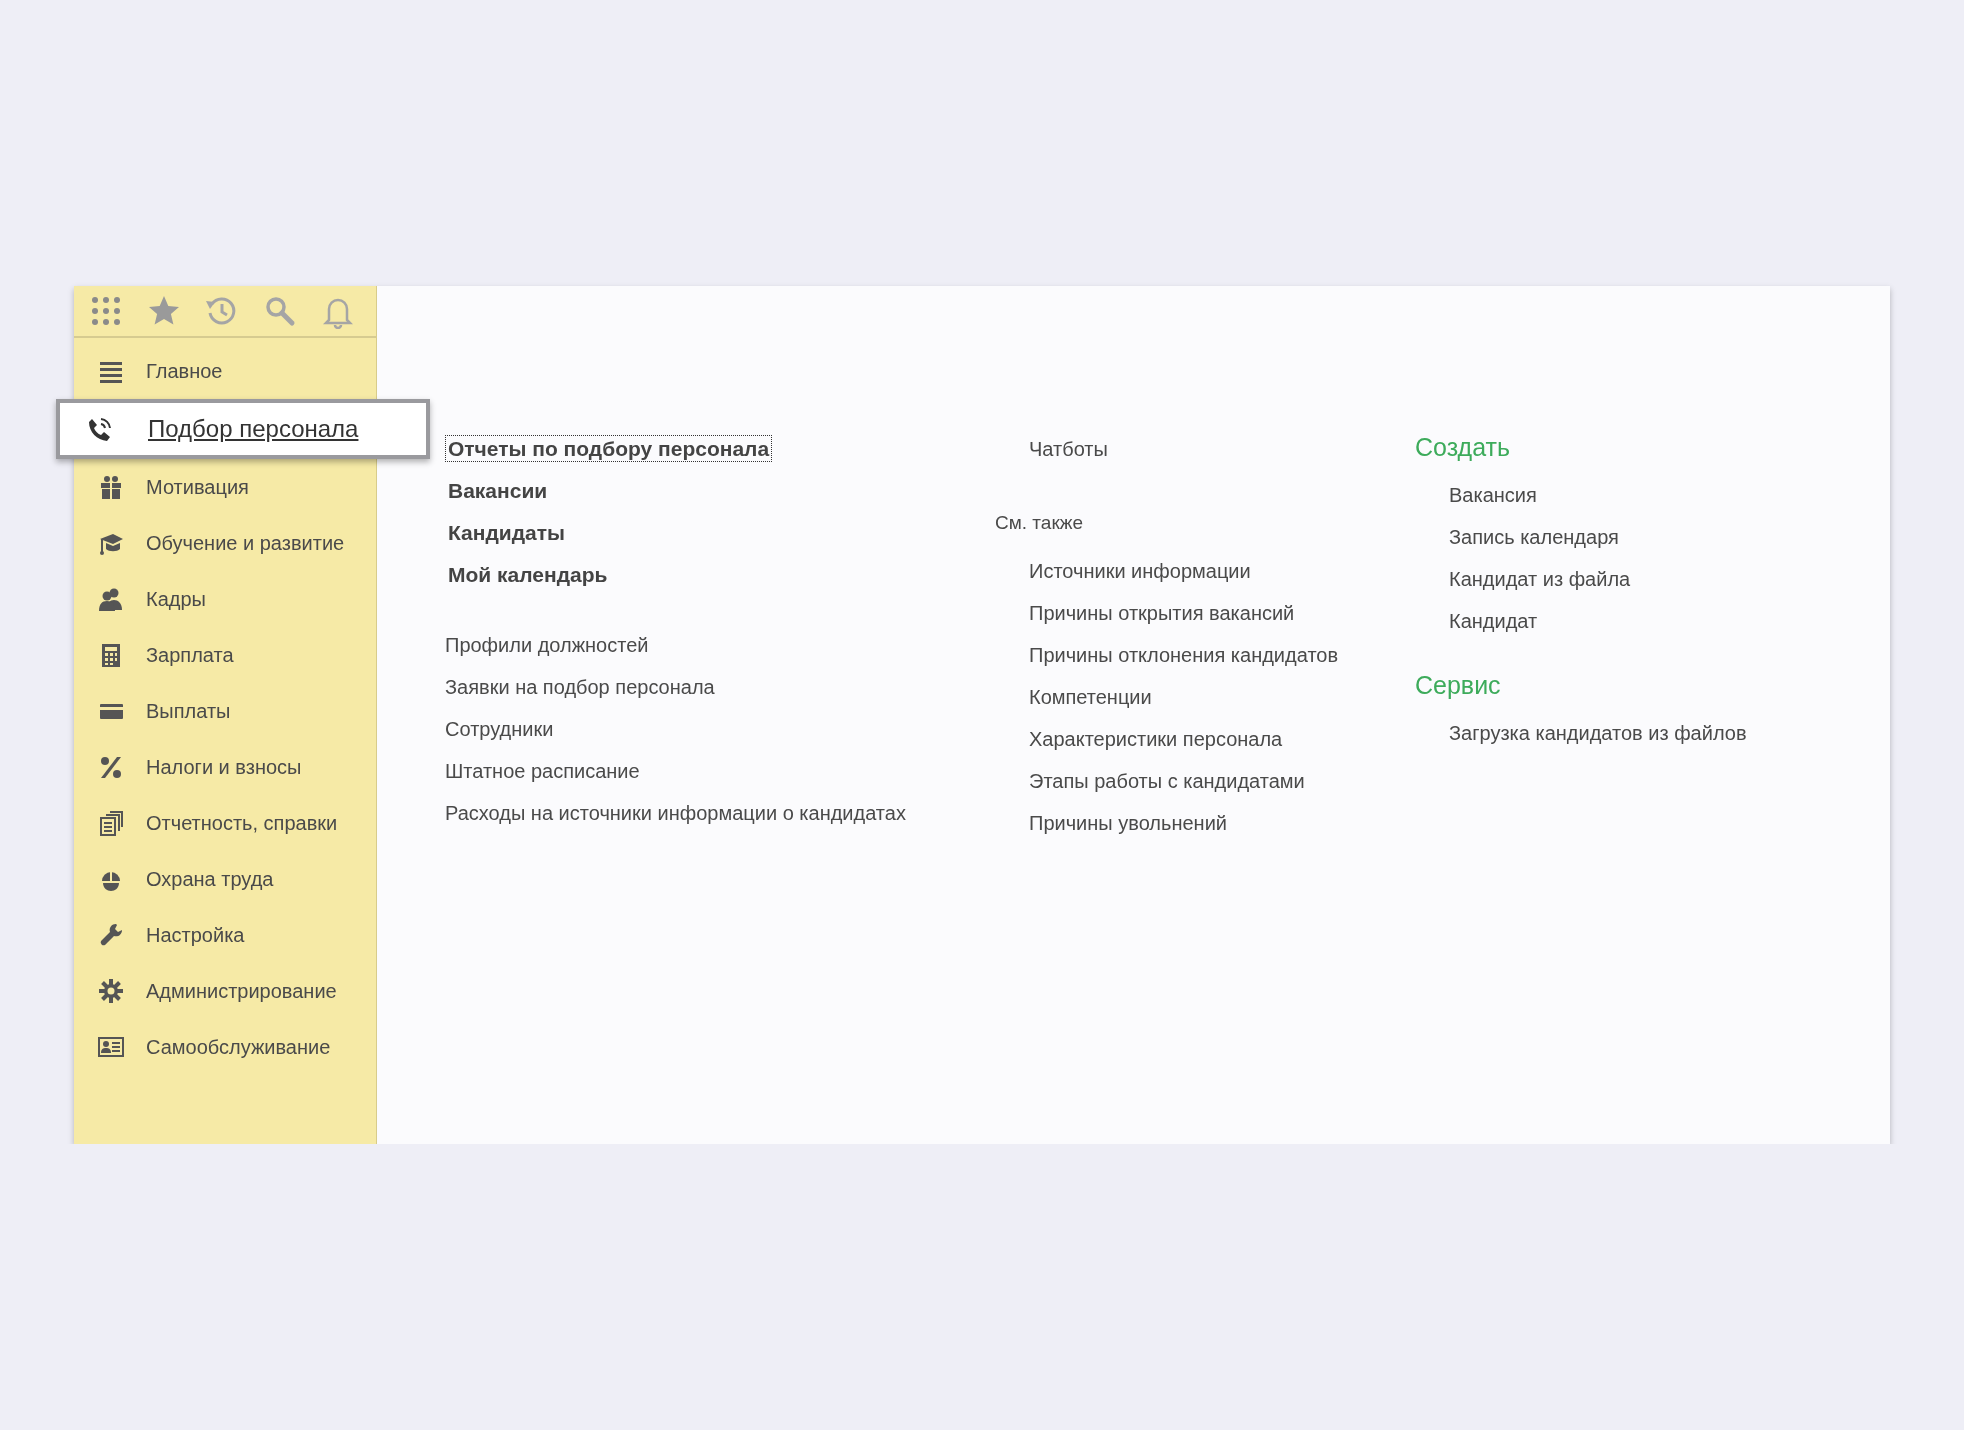  I want to click on nav-link: Этапы работы с кандидатами, so click(1167, 781).